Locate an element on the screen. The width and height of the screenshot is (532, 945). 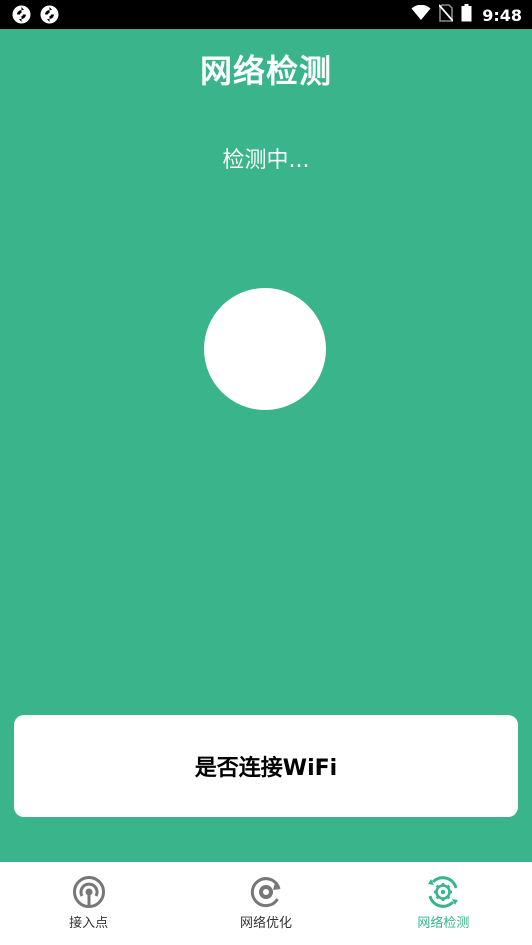
bottom-nav: 接入点 网络优化 网络检测 is located at coordinates (266, 903).